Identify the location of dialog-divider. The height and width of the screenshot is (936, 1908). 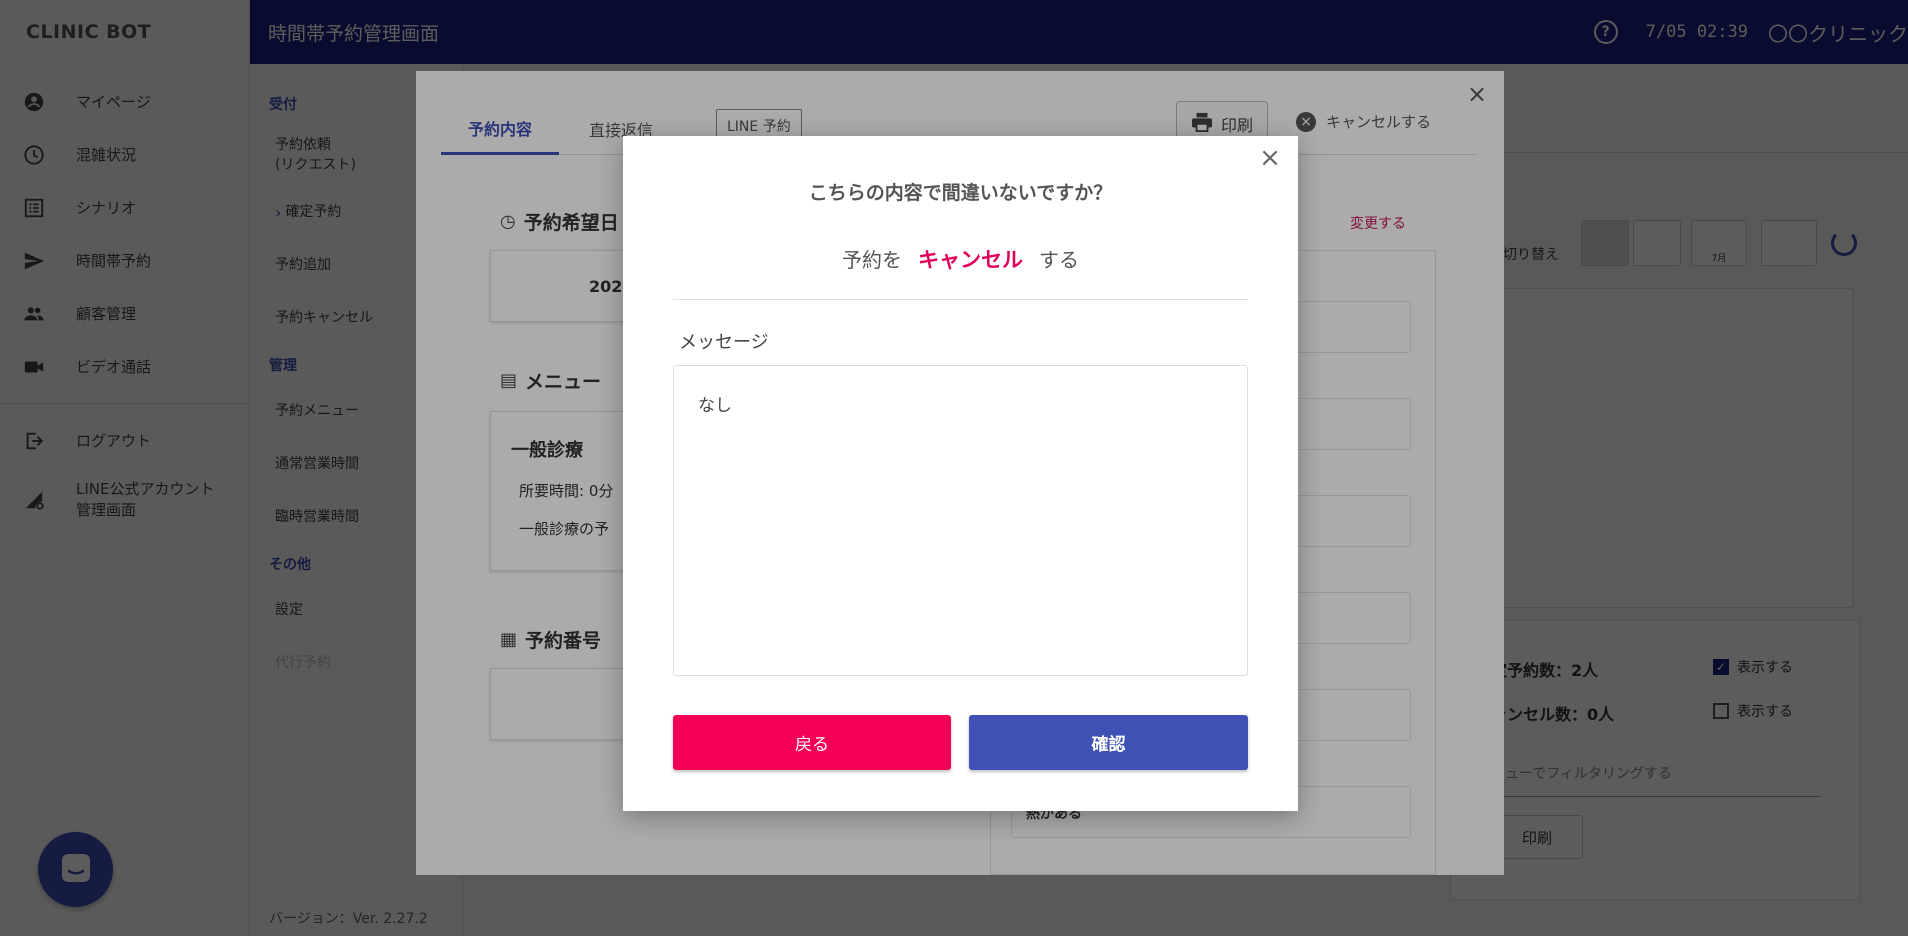
(960, 299).